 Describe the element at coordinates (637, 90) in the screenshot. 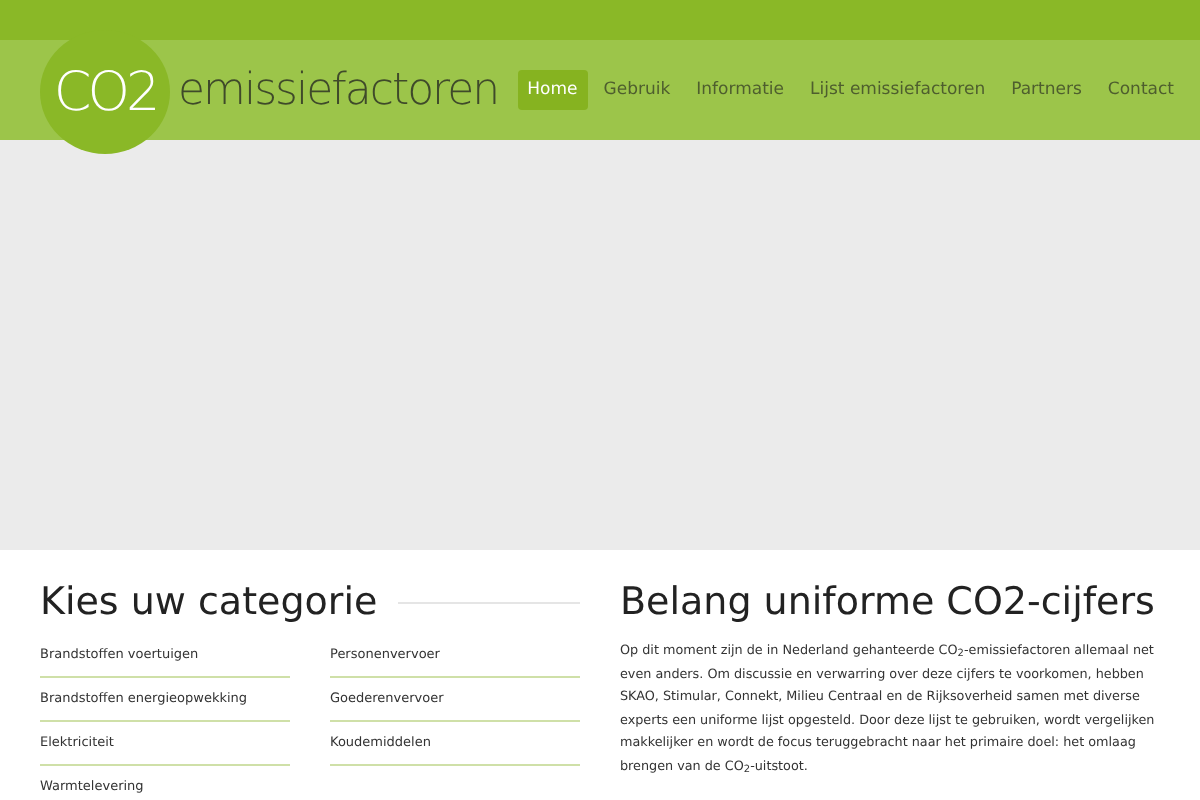

I see `nav-link: Gebruik` at that location.